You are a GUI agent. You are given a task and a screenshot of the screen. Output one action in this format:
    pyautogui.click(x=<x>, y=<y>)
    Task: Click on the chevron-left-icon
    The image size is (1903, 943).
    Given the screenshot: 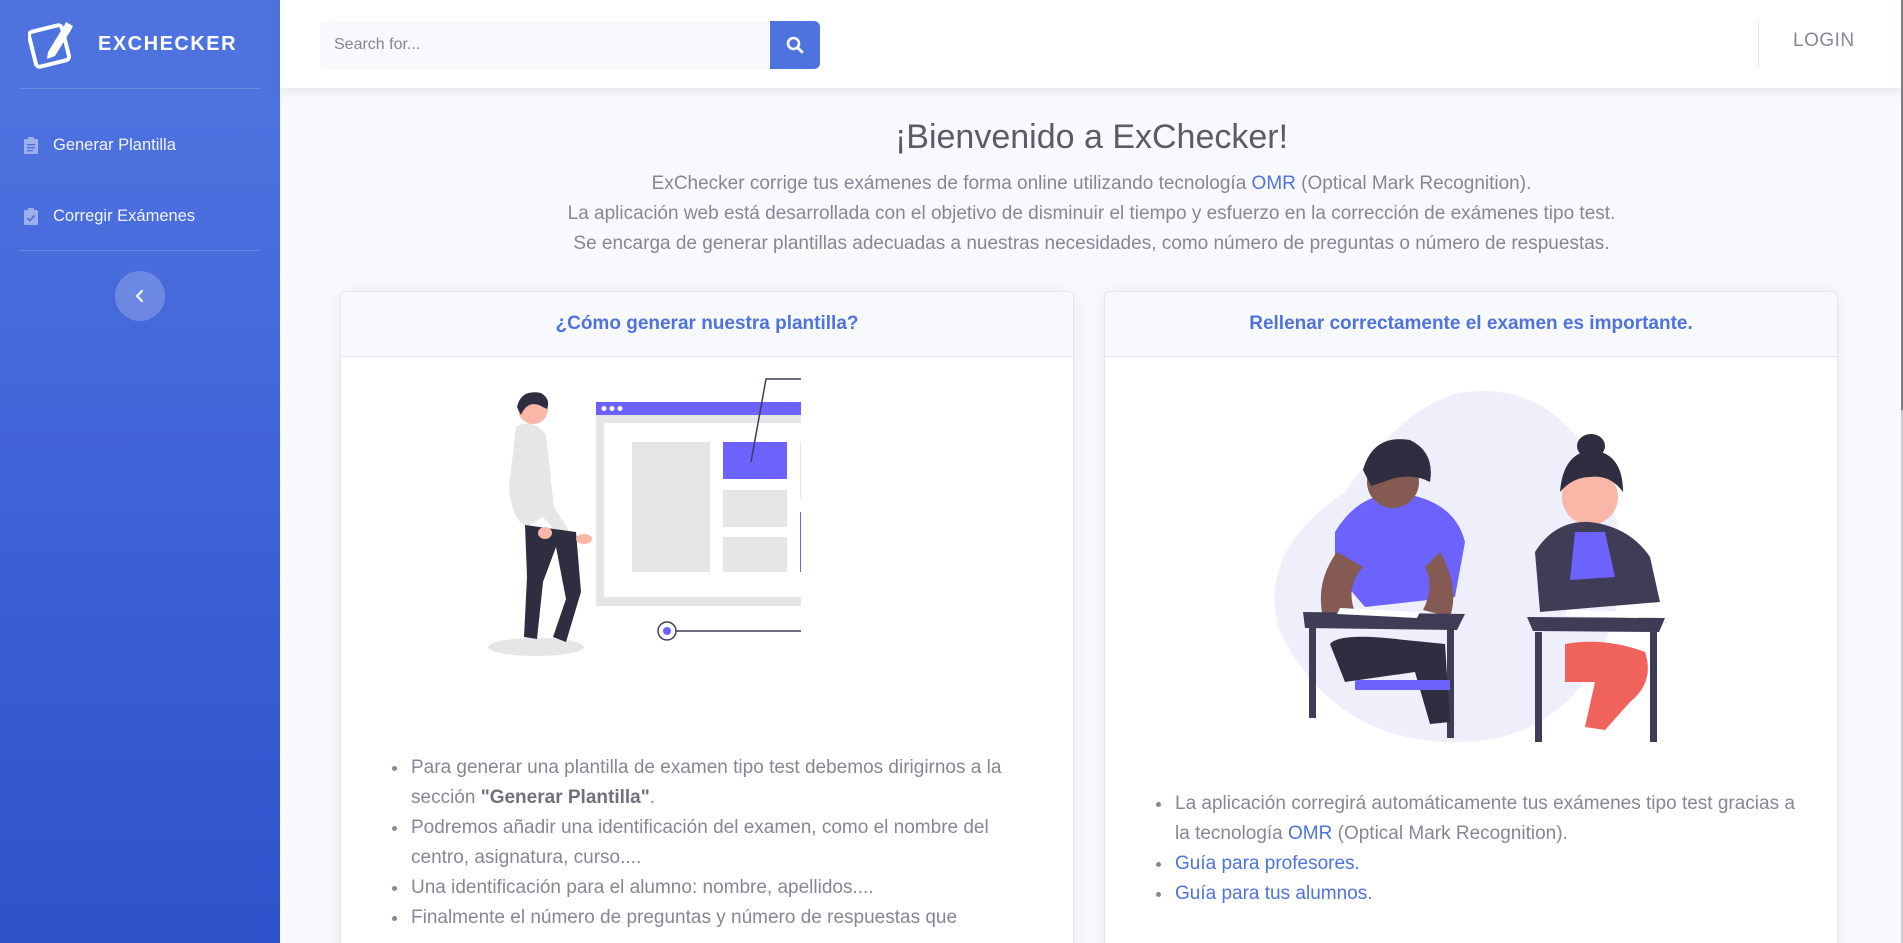 What is the action you would take?
    pyautogui.click(x=139, y=296)
    